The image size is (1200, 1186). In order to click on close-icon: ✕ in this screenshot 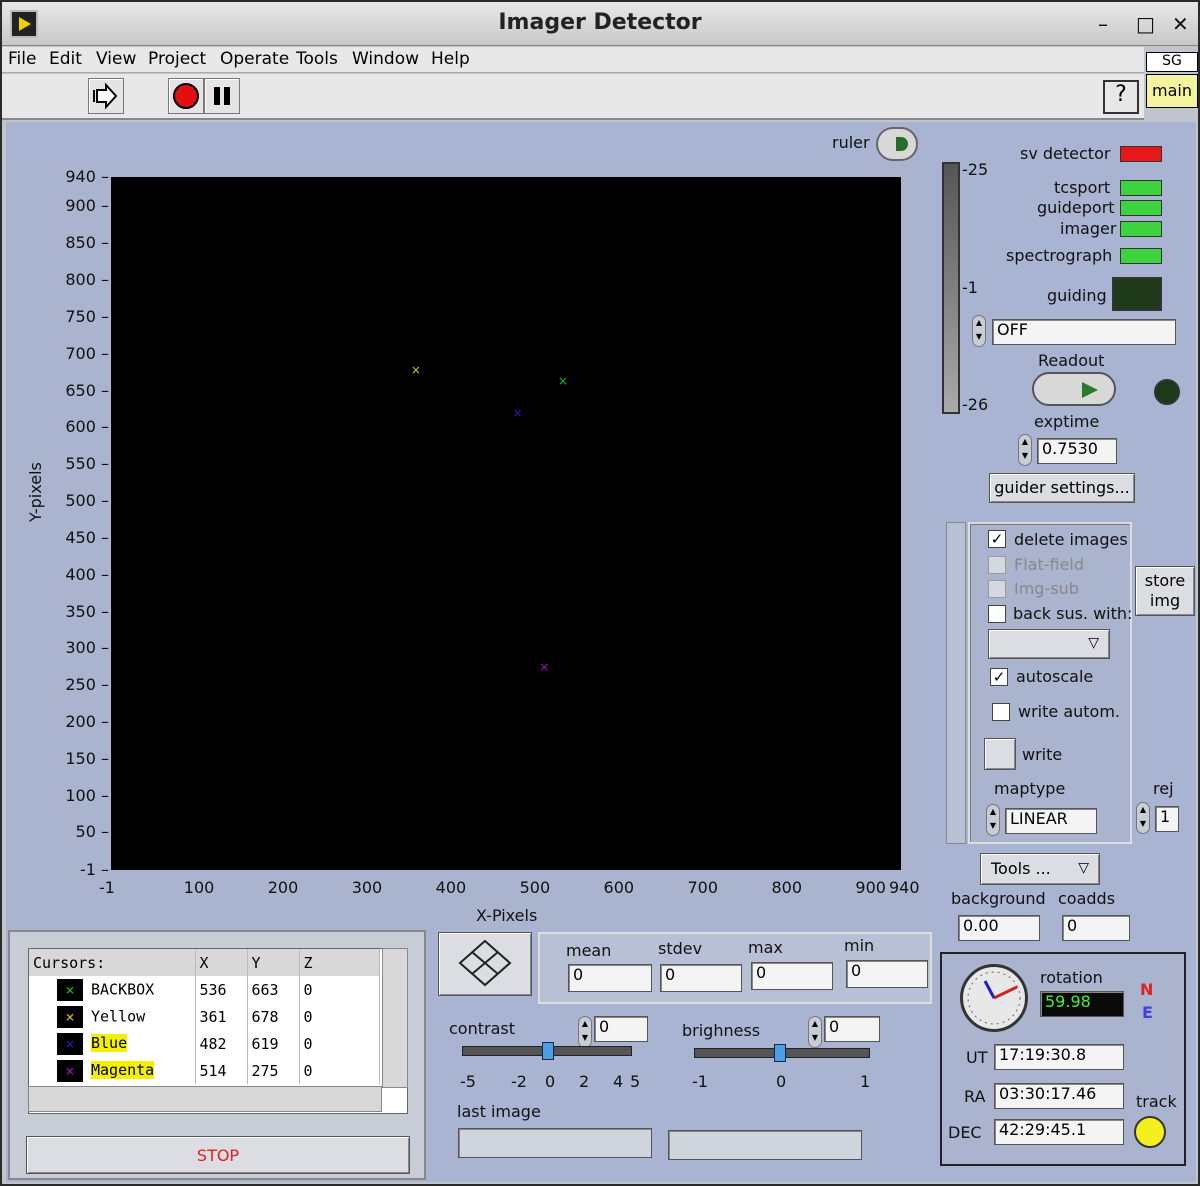, I will do `click(1180, 24)`.